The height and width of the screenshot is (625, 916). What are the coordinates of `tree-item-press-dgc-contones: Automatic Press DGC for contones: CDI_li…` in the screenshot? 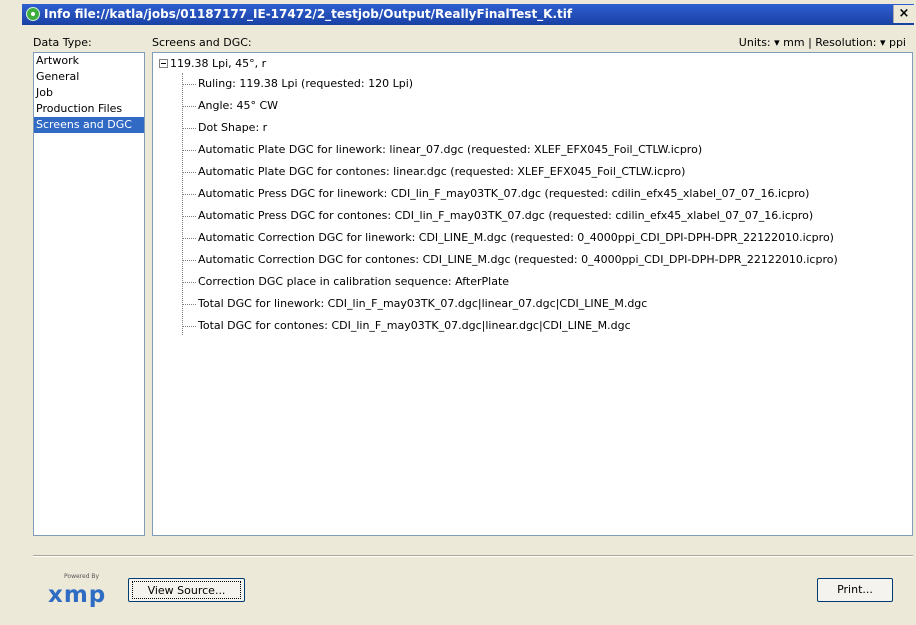 It's located at (497, 216).